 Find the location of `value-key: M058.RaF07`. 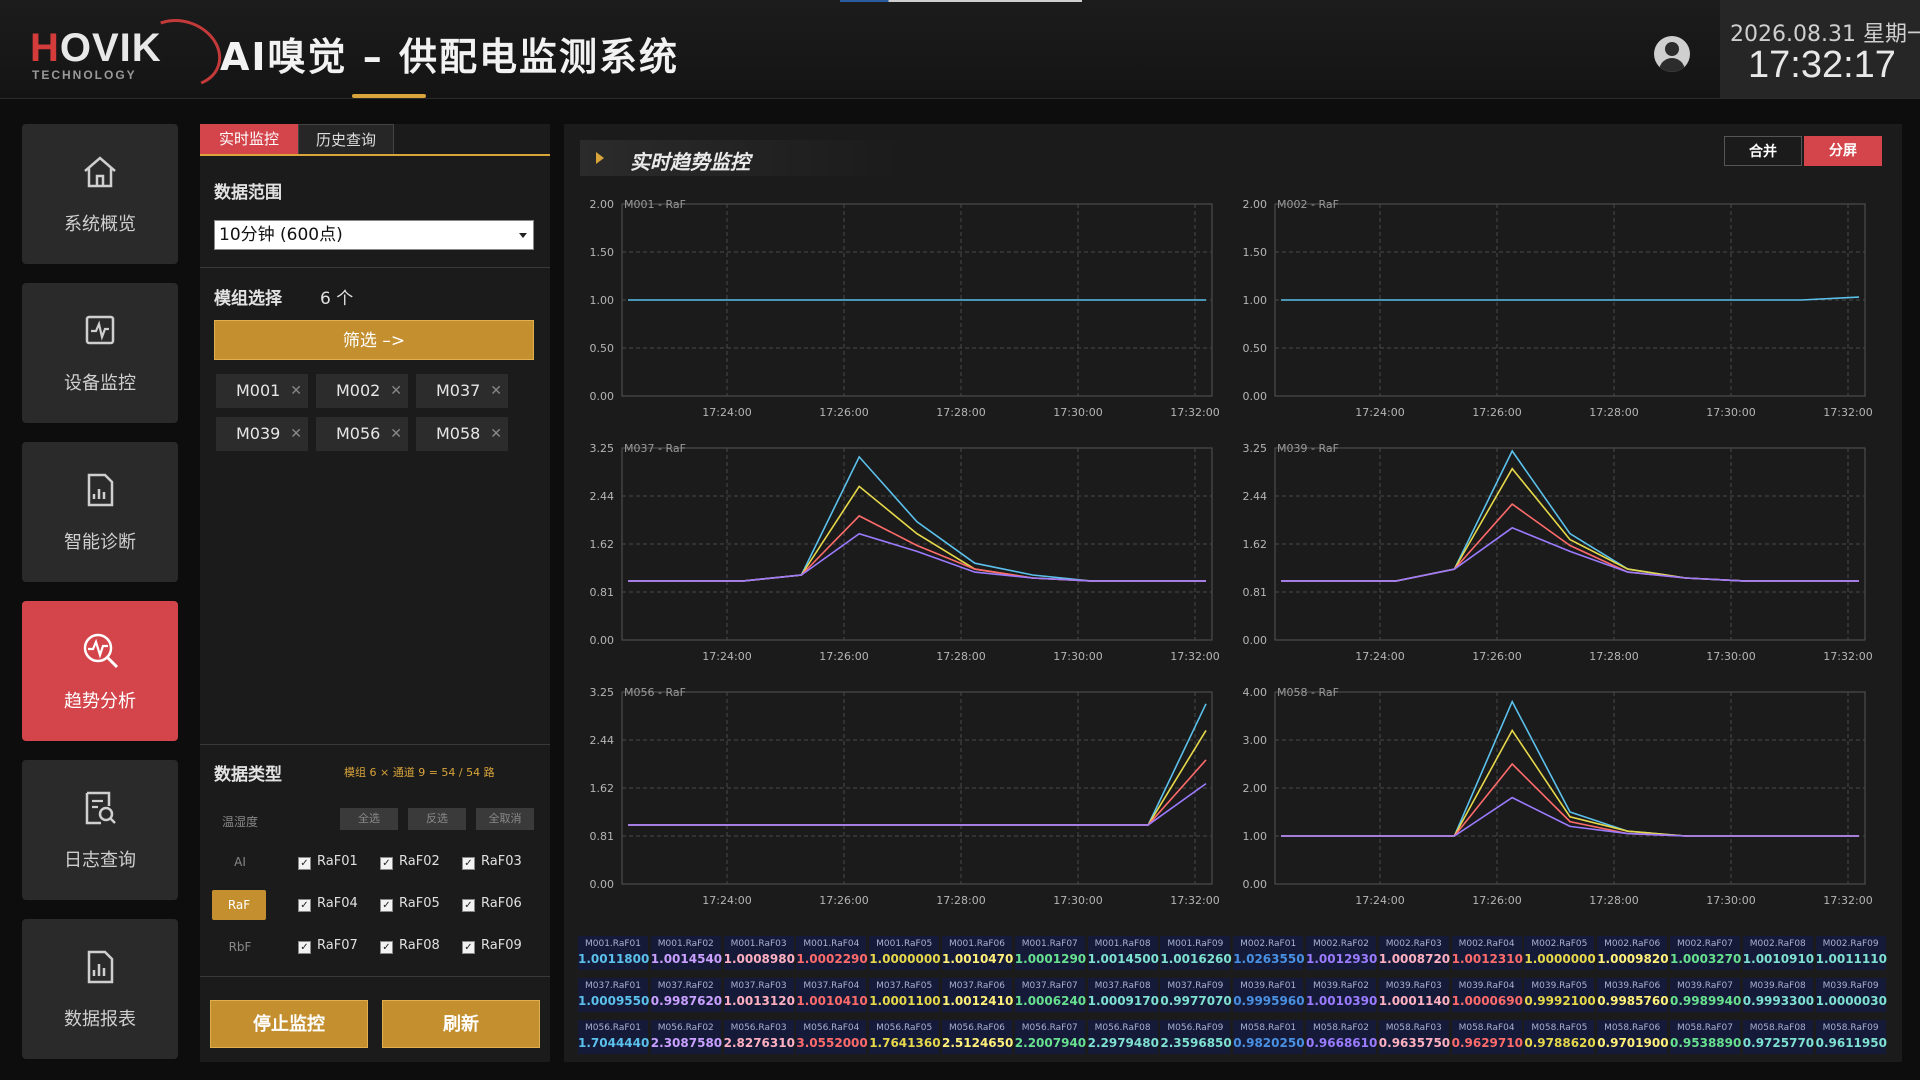

value-key: M058.RaF07 is located at coordinates (1704, 1028).